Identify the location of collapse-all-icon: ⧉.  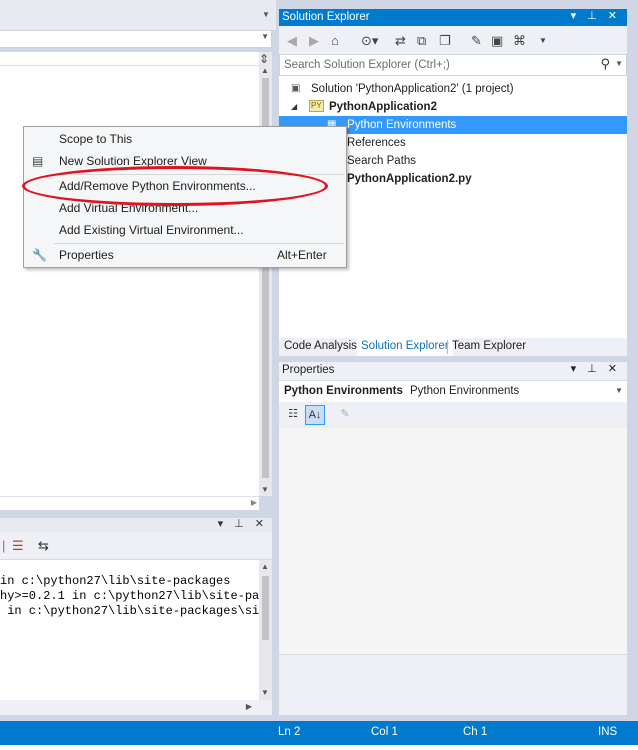
(421, 41).